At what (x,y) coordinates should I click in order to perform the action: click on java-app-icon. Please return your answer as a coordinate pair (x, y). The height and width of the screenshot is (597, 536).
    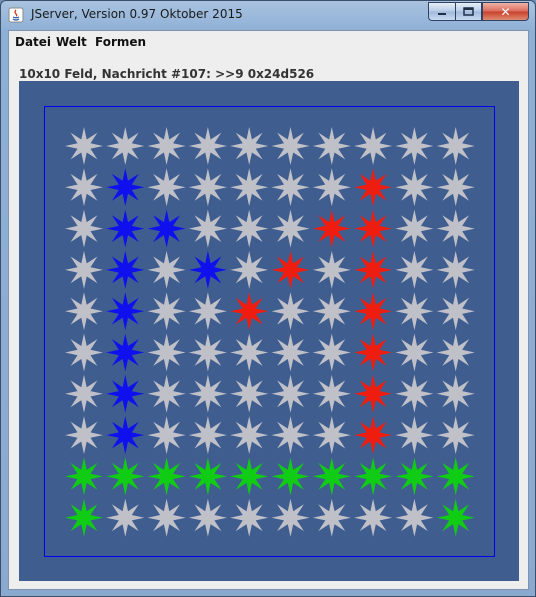
    Looking at the image, I should click on (16, 15).